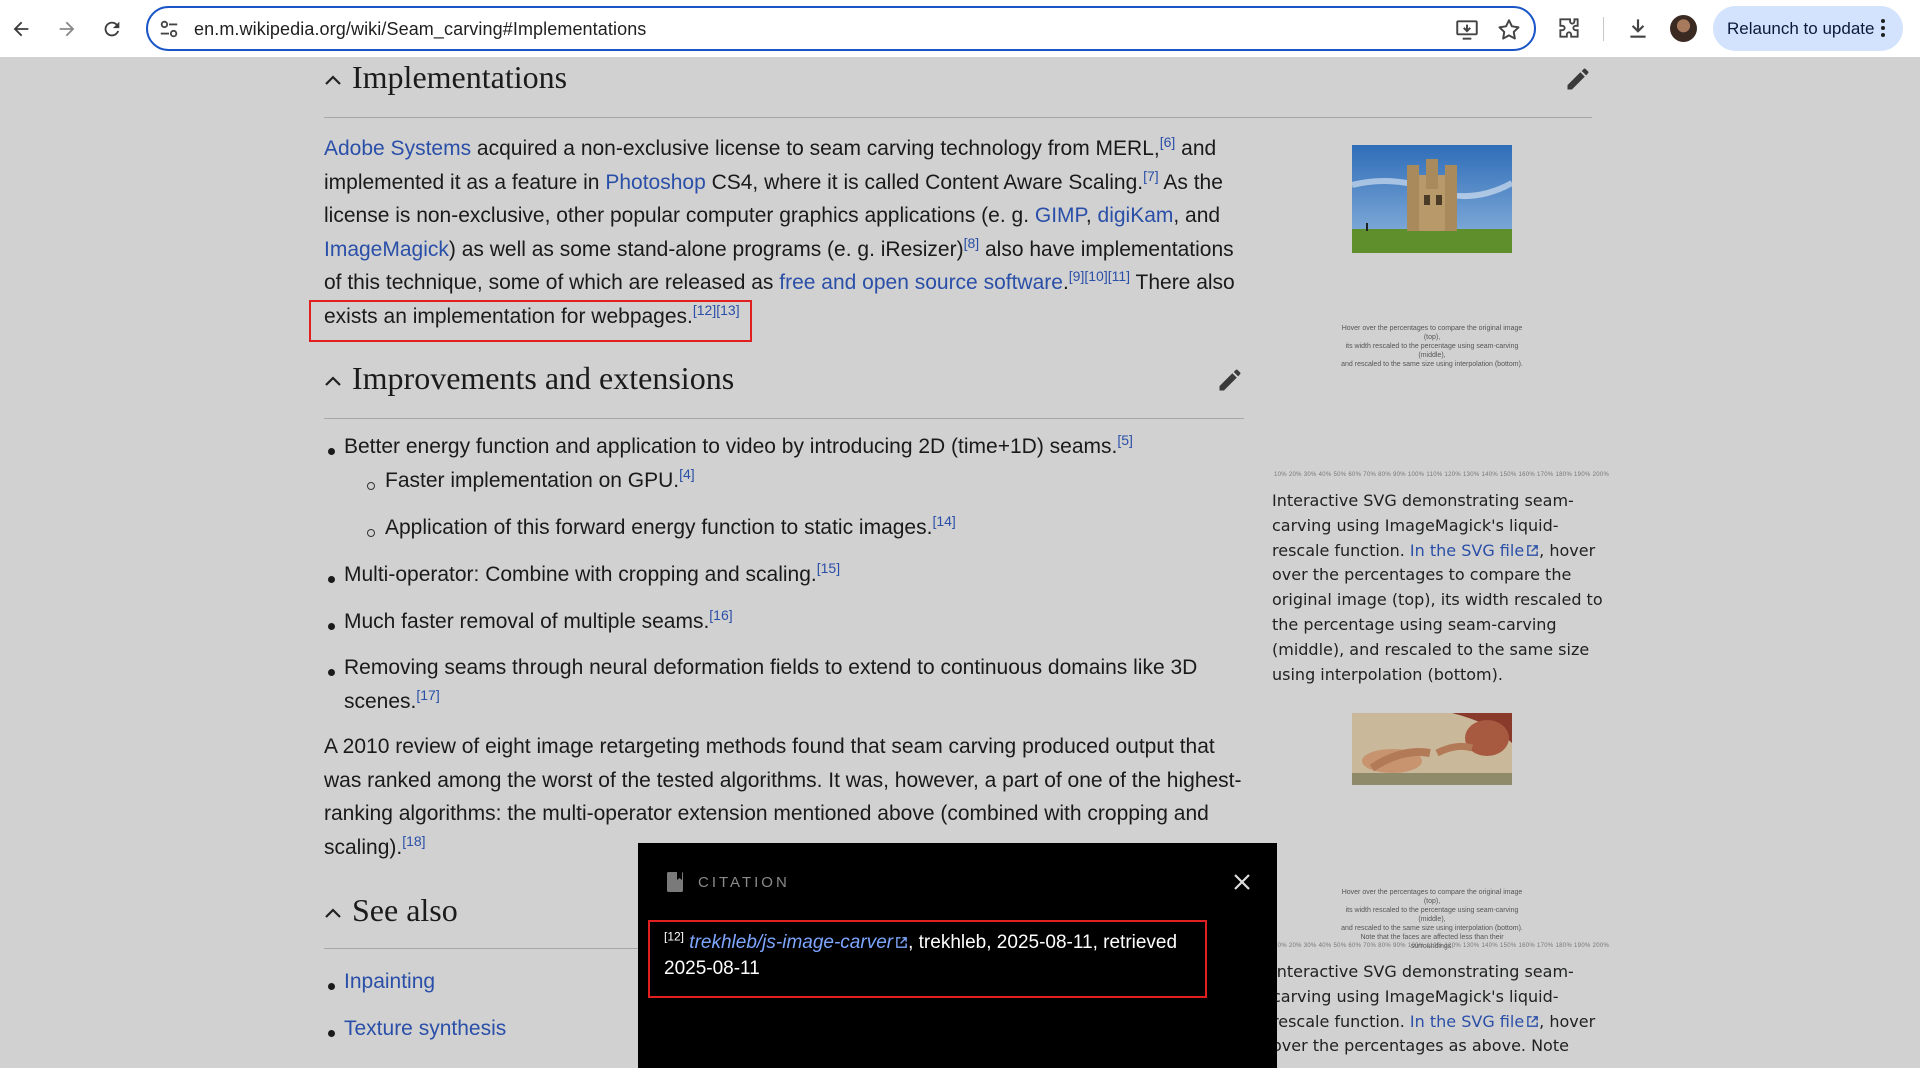  Describe the element at coordinates (1060, 215) in the screenshot. I see `link-gimp: GIMP` at that location.